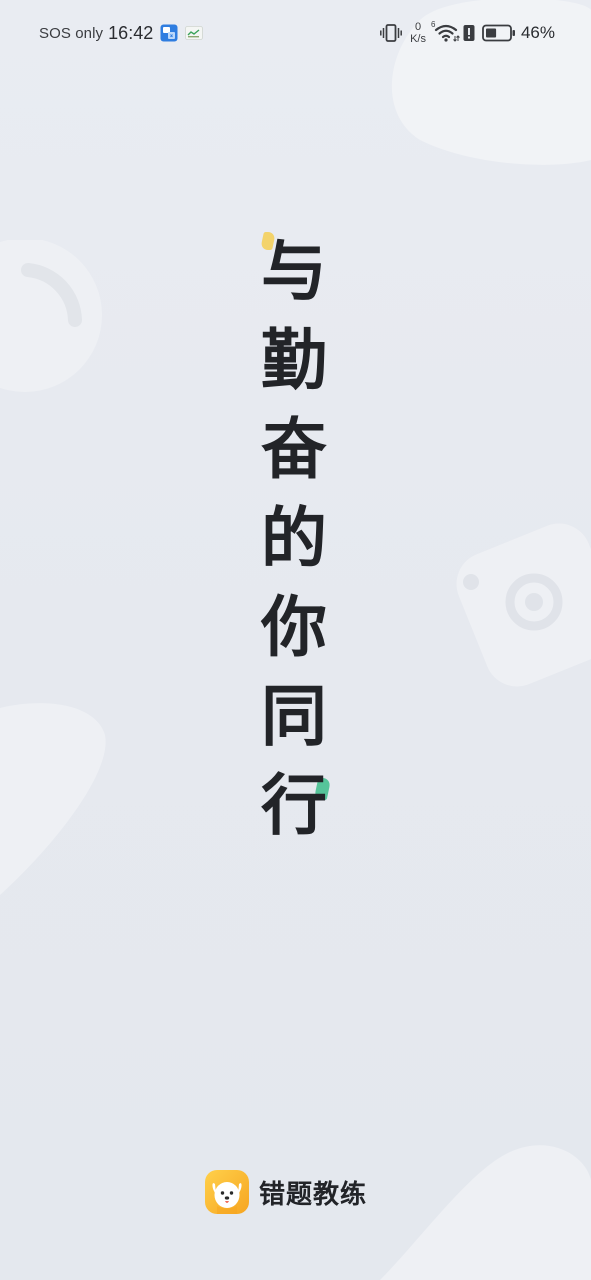 This screenshot has width=591, height=1280. I want to click on app-notification-icon, so click(194, 33).